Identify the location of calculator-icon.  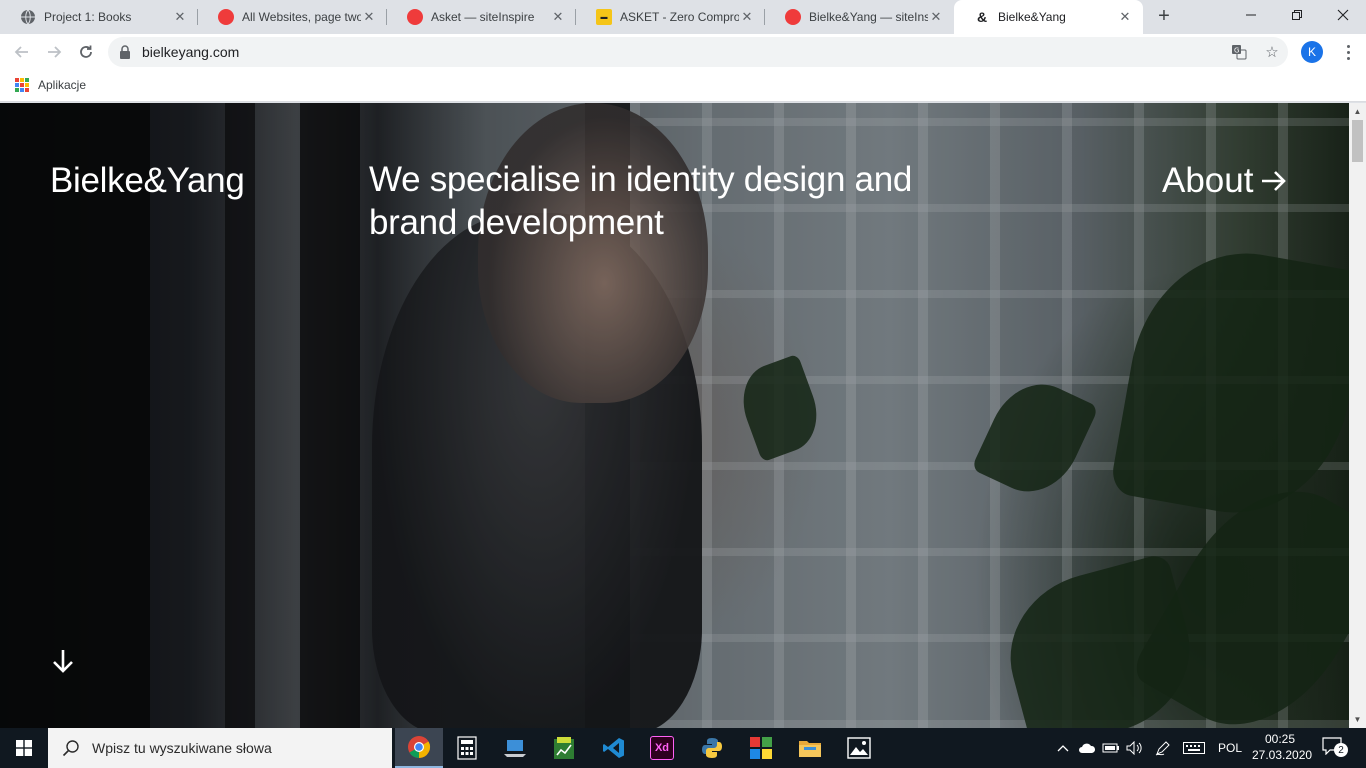
(467, 748).